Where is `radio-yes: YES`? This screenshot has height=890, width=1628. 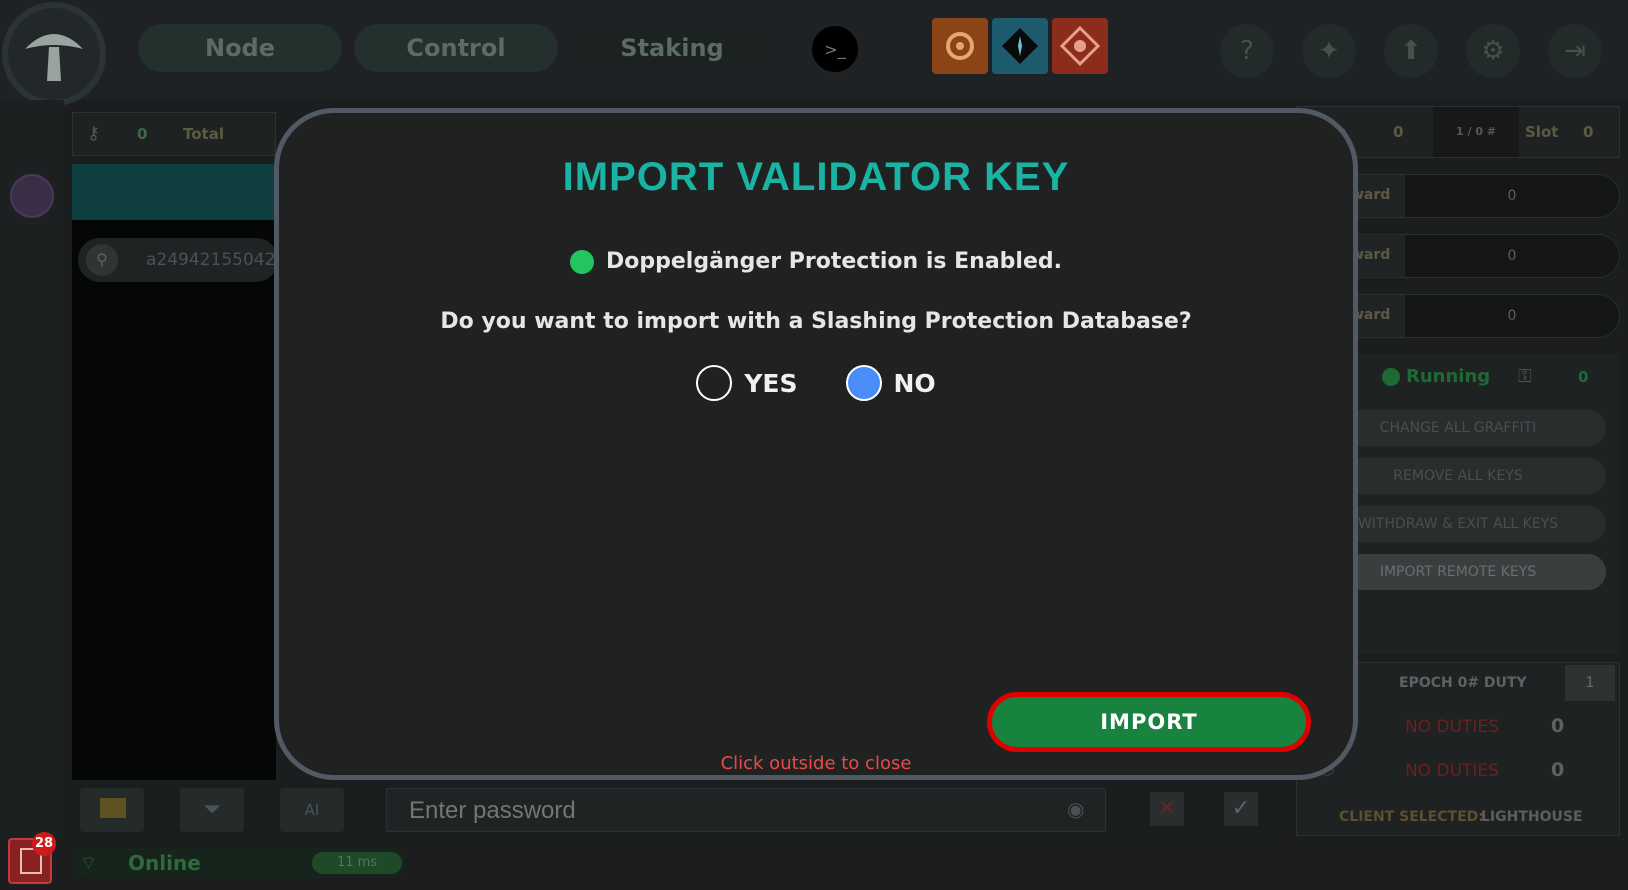
radio-yes: YES is located at coordinates (747, 383).